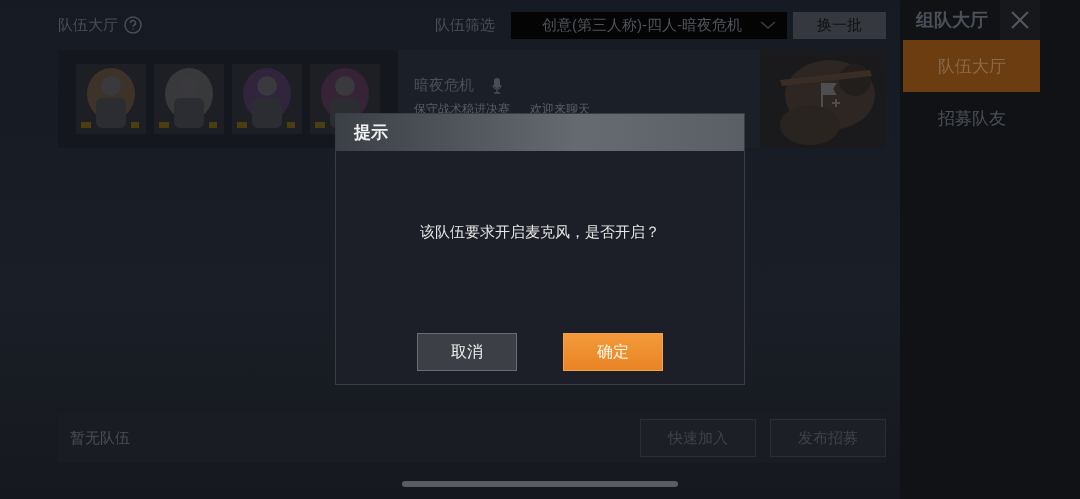  Describe the element at coordinates (971, 118) in the screenshot. I see `sidebar-tab: 招募队友` at that location.